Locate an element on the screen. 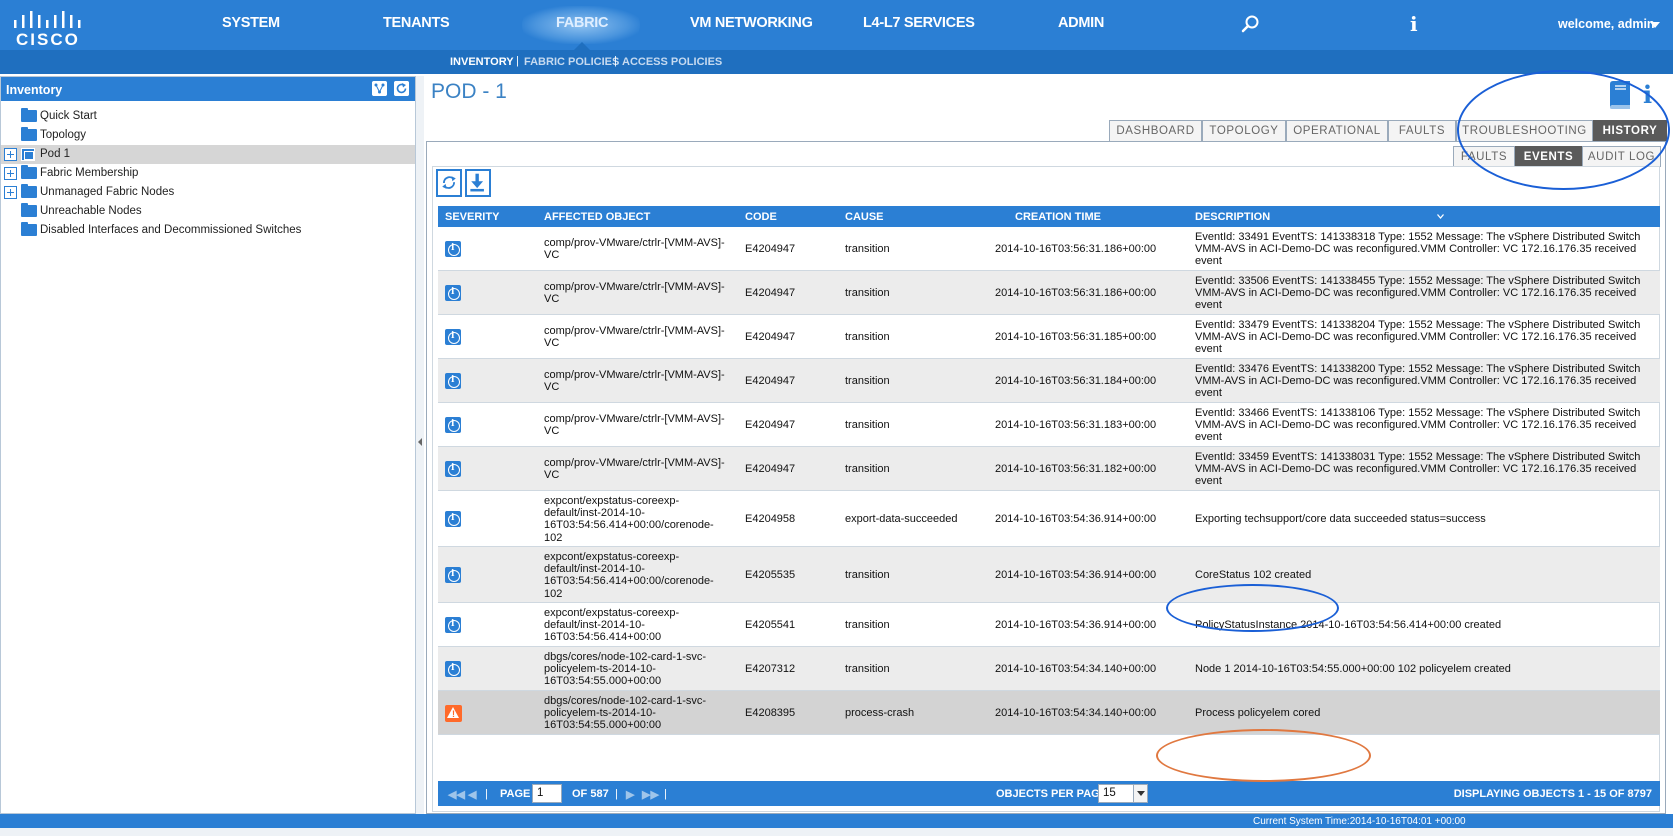 The height and width of the screenshot is (836, 1673). sidebar-item-label: Topology is located at coordinates (63, 135).